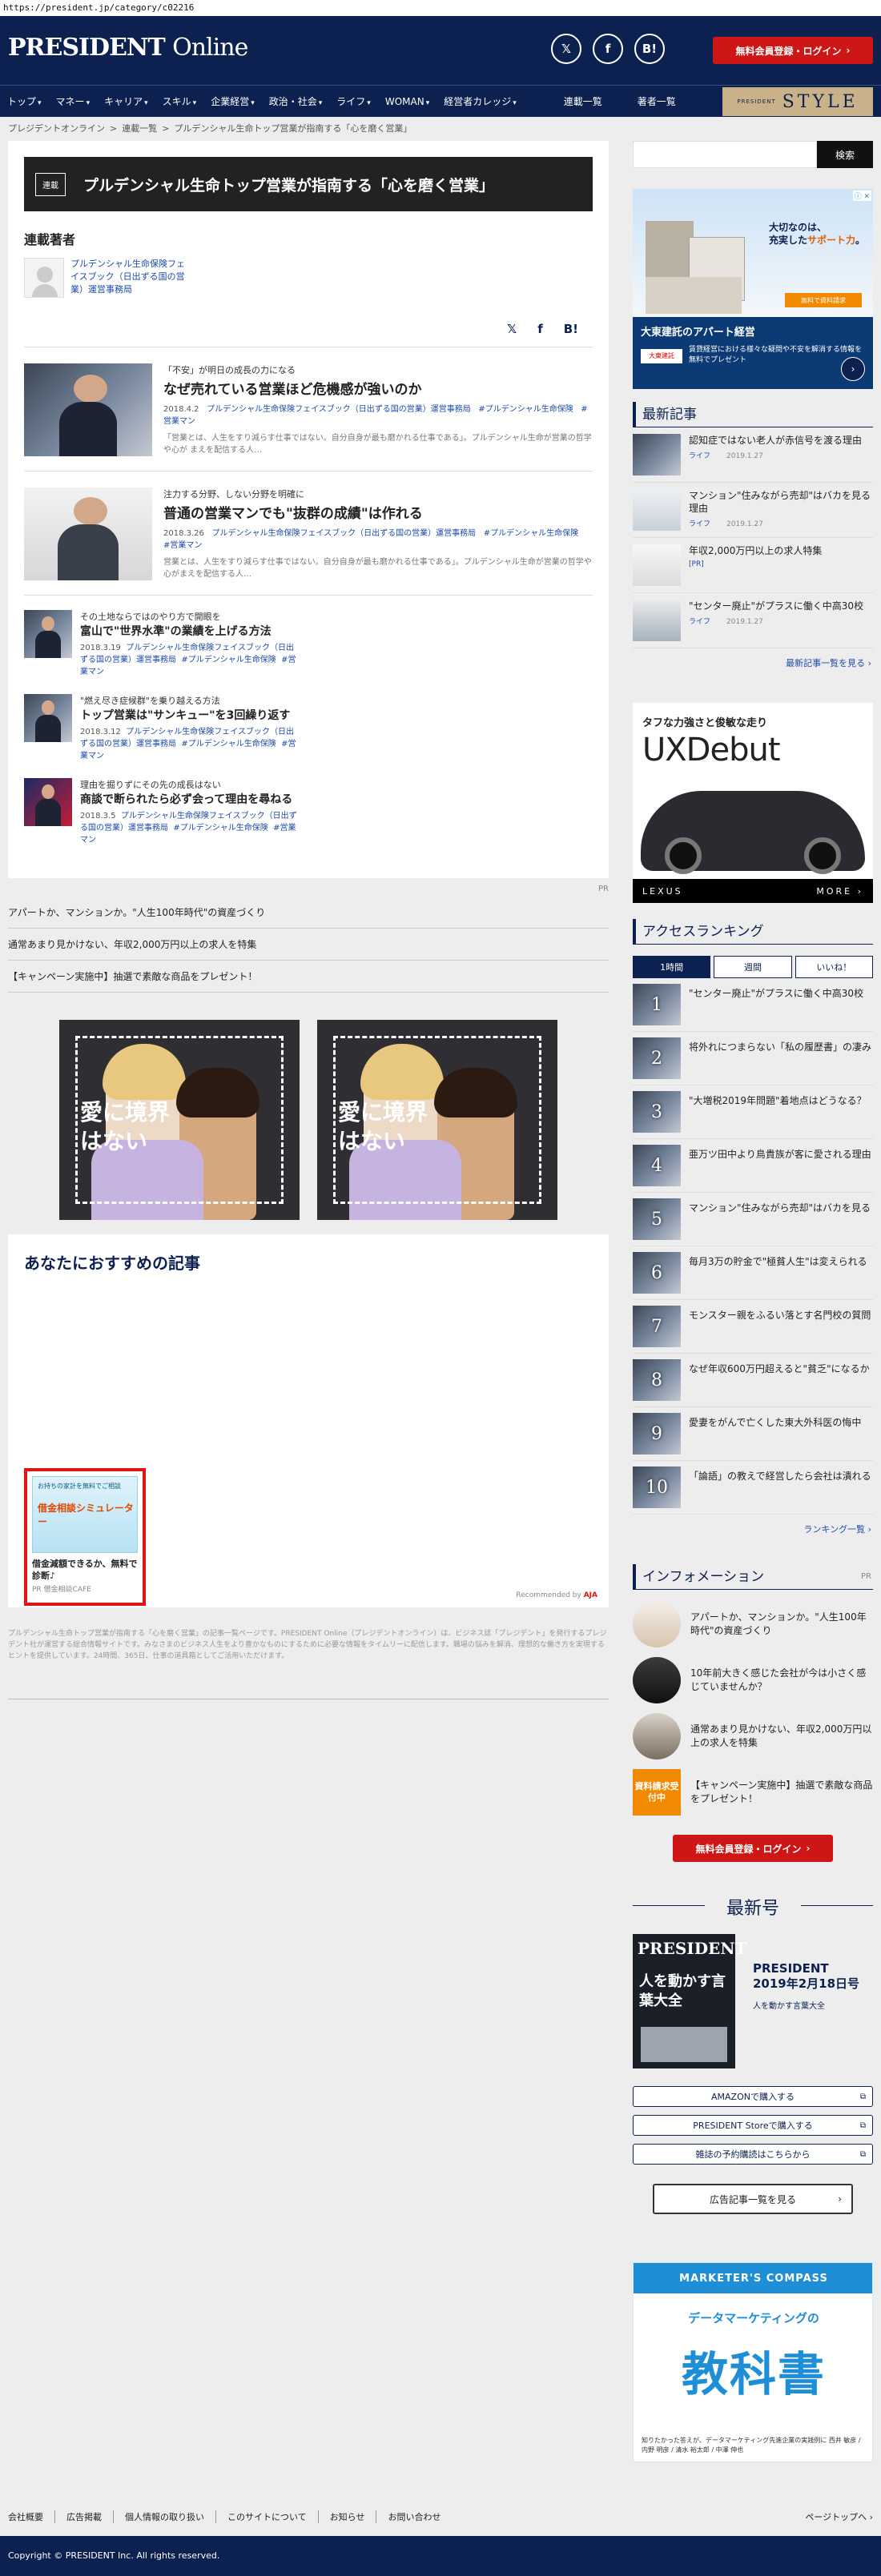 Image resolution: width=881 pixels, height=2576 pixels. I want to click on nav-item-career: キャリア ▾, so click(126, 101).